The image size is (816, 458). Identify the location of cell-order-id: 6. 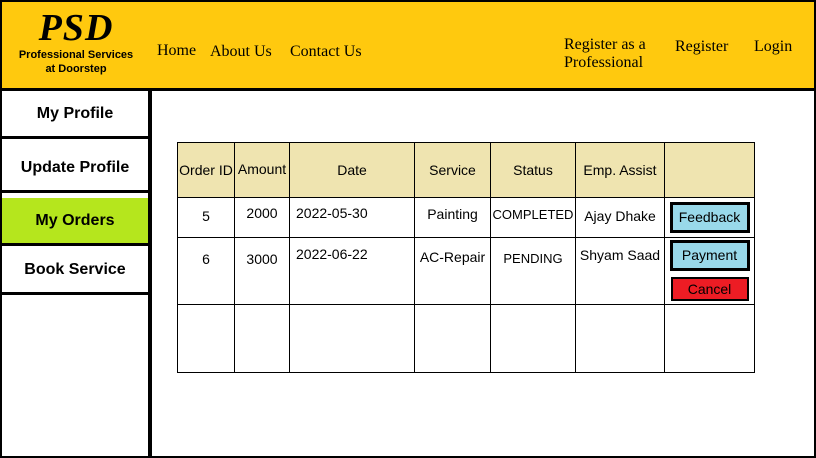
(206, 271).